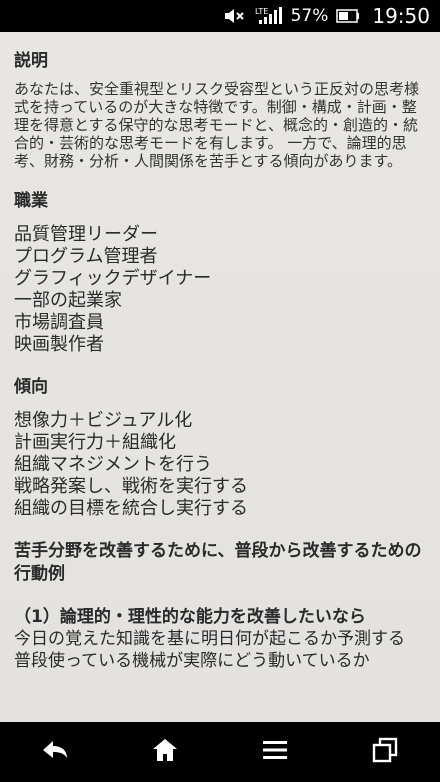 The image size is (440, 782). I want to click on battery-icon, so click(348, 16).